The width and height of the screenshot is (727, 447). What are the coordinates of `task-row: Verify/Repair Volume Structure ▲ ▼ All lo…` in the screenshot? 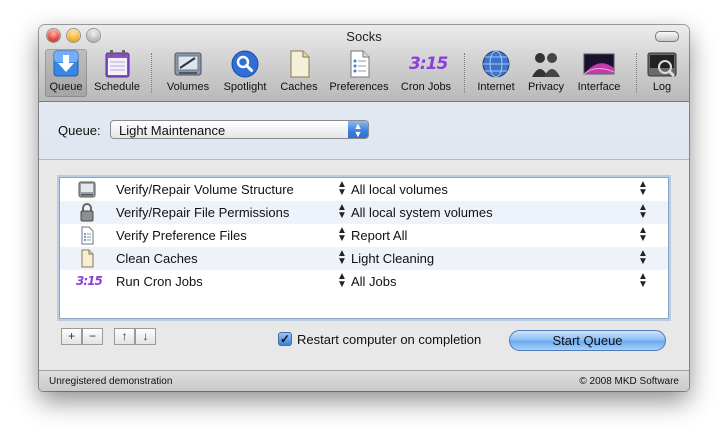 It's located at (364, 189).